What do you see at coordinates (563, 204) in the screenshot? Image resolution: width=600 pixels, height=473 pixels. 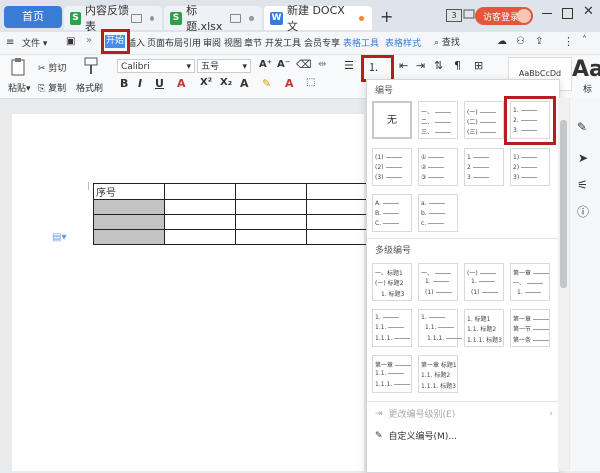 I see `scrollbar-thumb` at bounding box center [563, 204].